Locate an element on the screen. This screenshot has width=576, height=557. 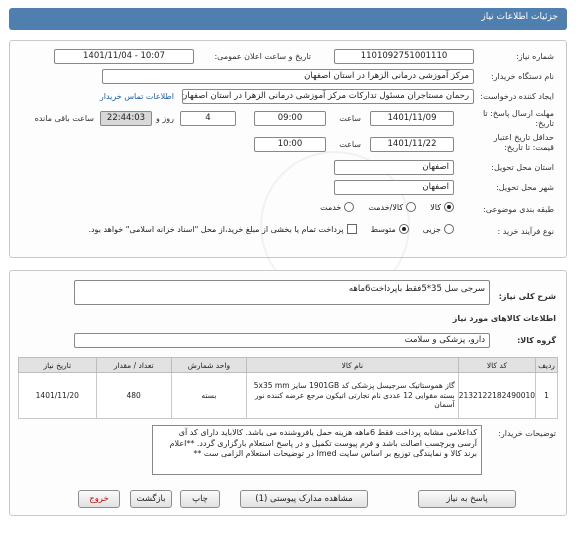
remaining-time-field: 22:44:03 is located at coordinates (126, 118).